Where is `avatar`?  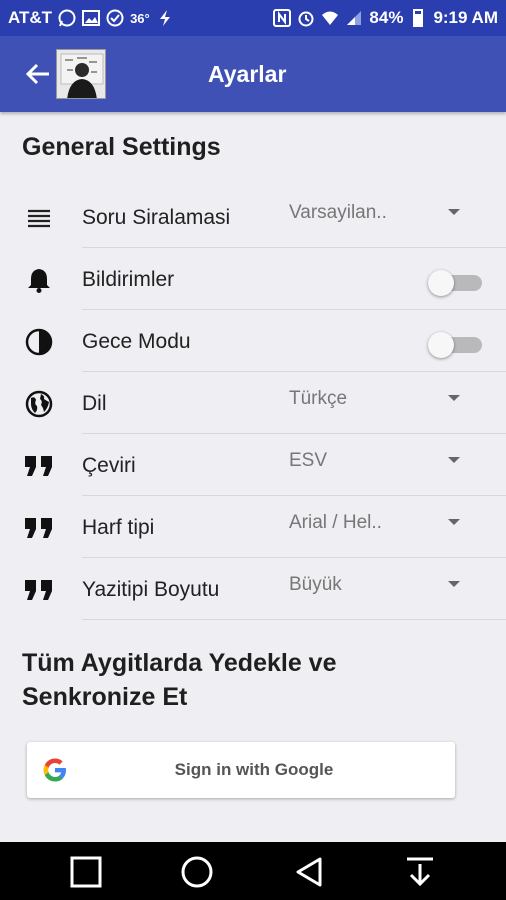 avatar is located at coordinates (81, 74).